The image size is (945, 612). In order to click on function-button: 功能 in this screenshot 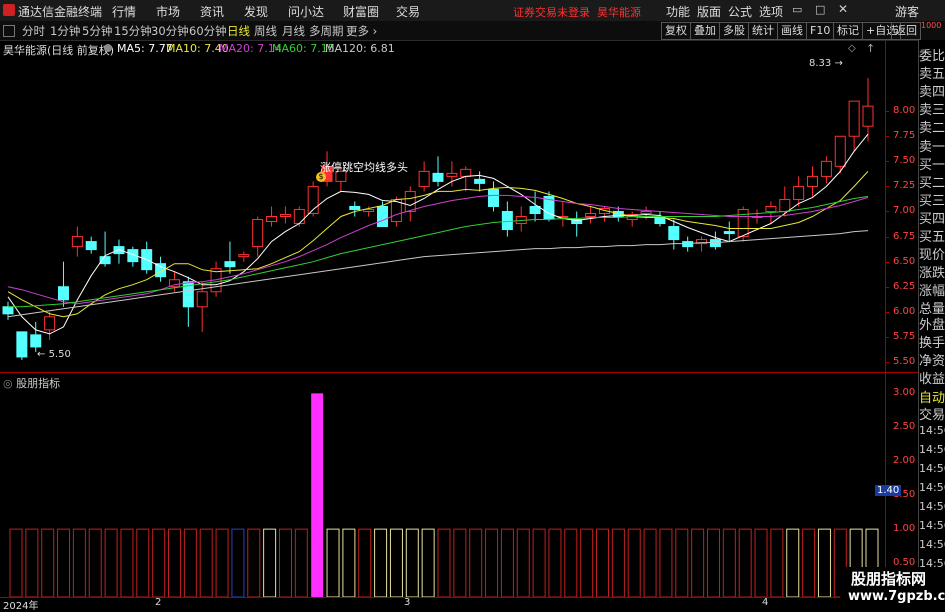, I will do `click(678, 11)`.